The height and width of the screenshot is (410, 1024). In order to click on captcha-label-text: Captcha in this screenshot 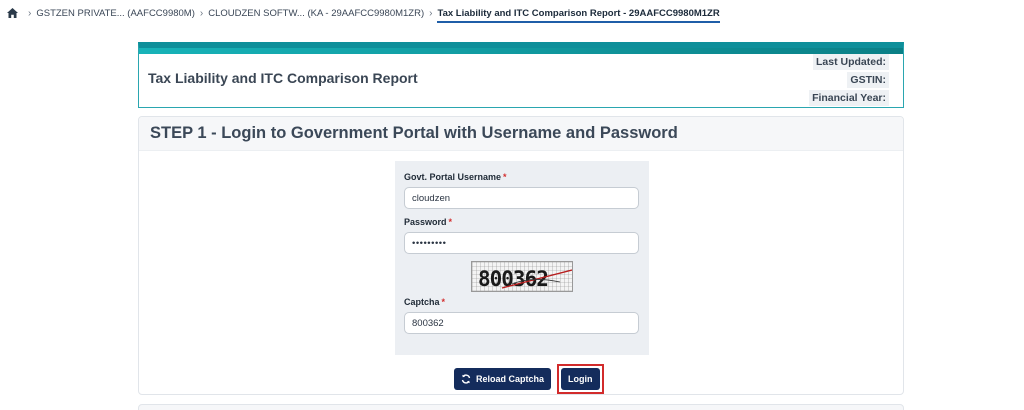, I will do `click(422, 302)`.